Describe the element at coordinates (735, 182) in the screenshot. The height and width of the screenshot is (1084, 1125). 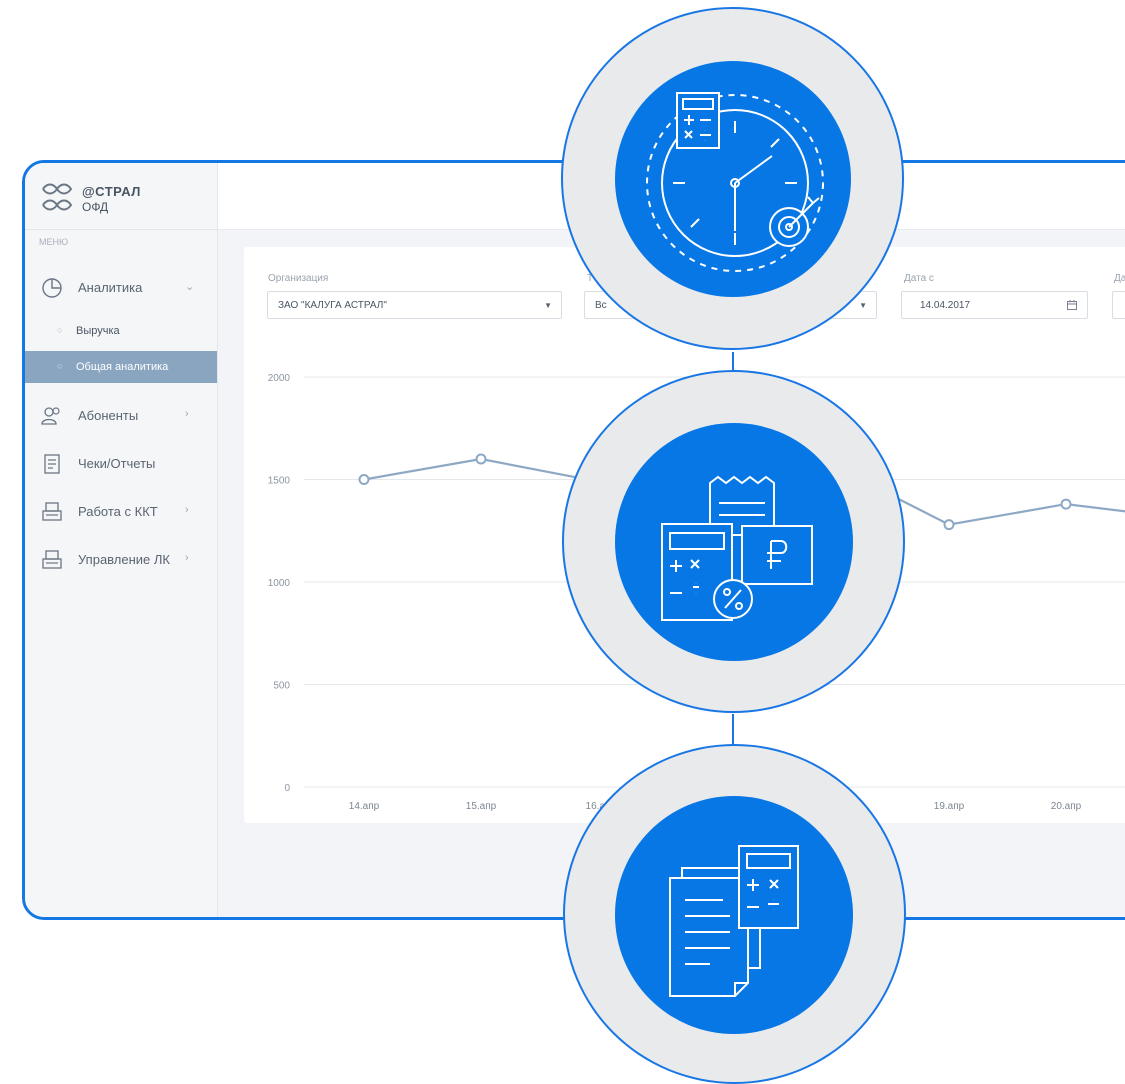
I see `clock-calculator-target-icon` at that location.